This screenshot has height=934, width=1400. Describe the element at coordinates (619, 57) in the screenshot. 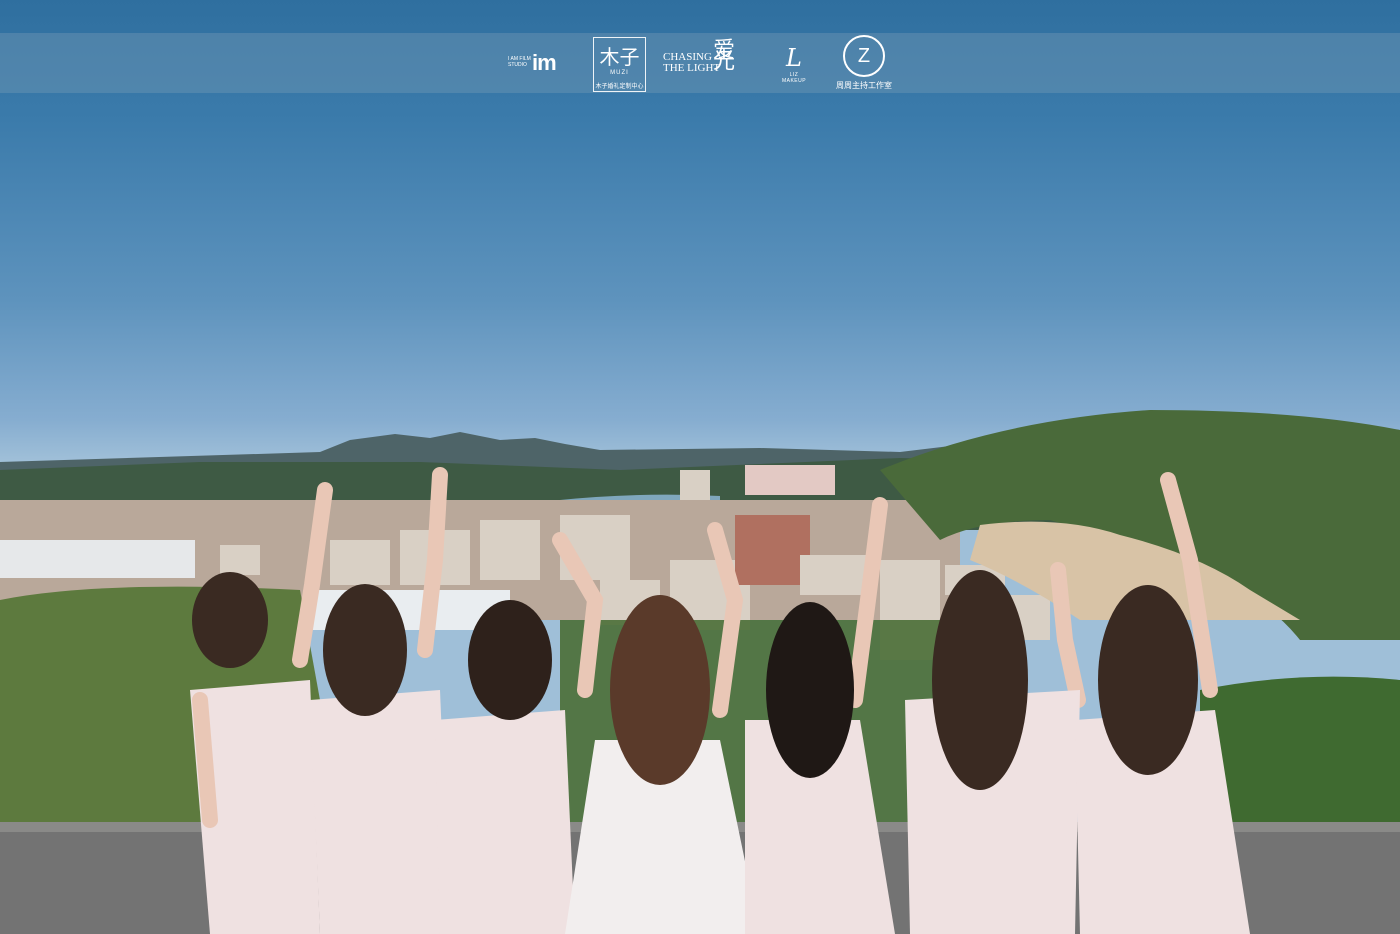

I see `muzi-mark: 木子` at that location.